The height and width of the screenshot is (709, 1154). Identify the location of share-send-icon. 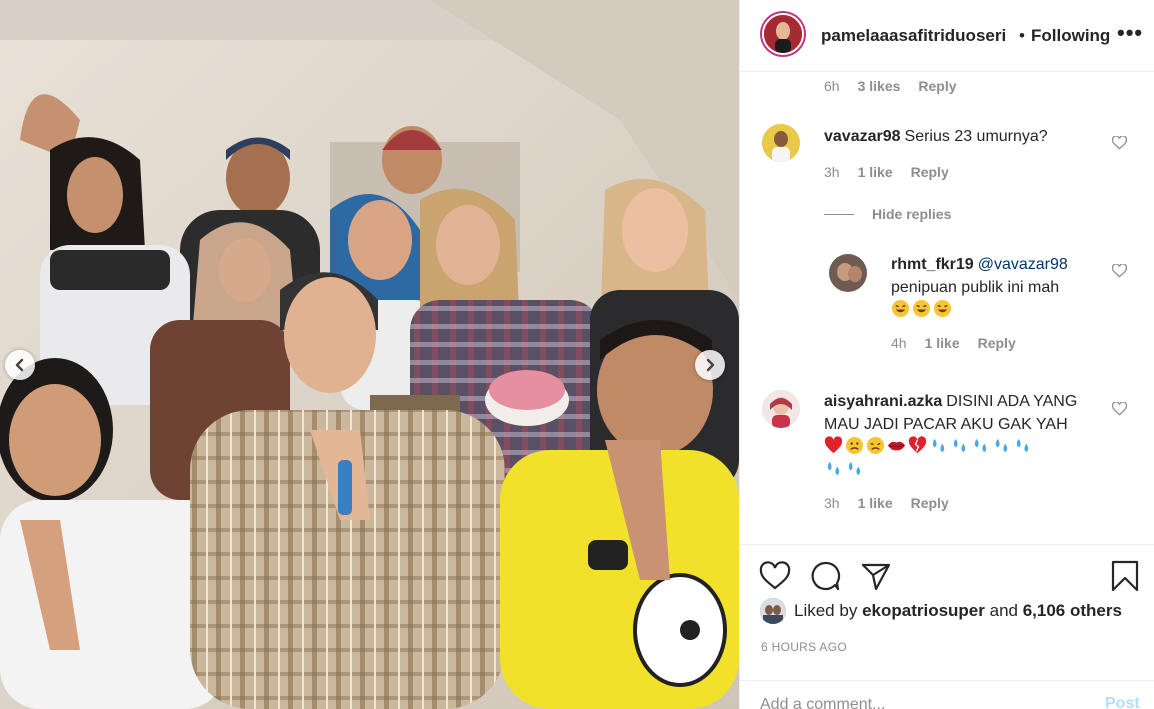
(876, 576).